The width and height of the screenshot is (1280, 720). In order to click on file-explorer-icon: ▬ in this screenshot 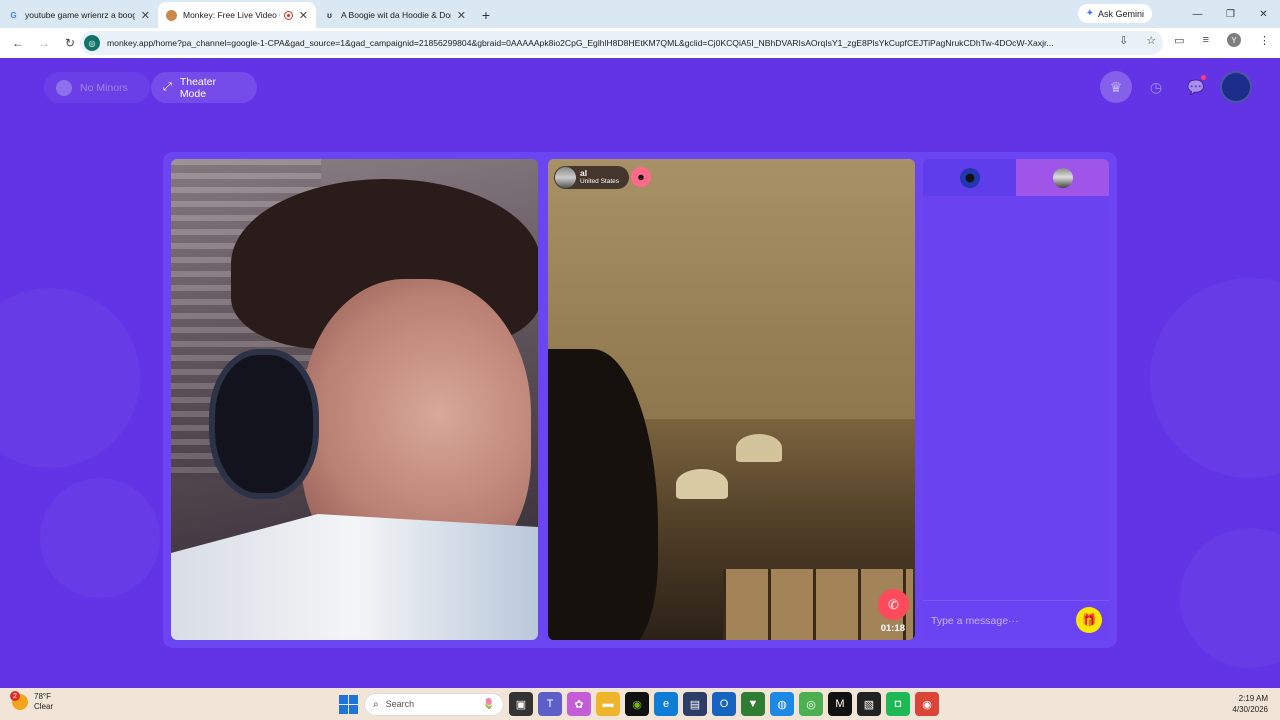, I will do `click(608, 704)`.